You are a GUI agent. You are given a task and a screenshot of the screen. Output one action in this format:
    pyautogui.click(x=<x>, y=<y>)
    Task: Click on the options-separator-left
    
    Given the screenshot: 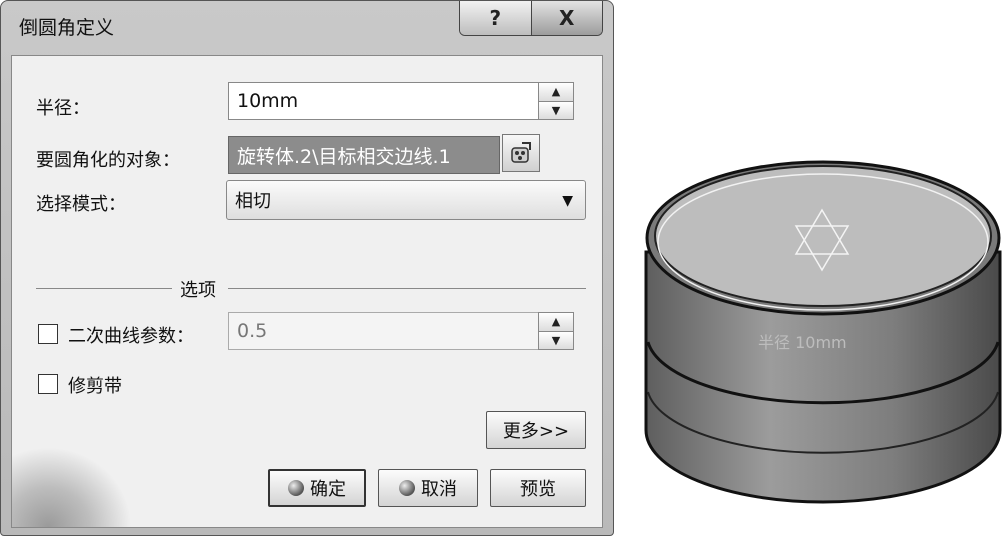 What is the action you would take?
    pyautogui.click(x=104, y=288)
    